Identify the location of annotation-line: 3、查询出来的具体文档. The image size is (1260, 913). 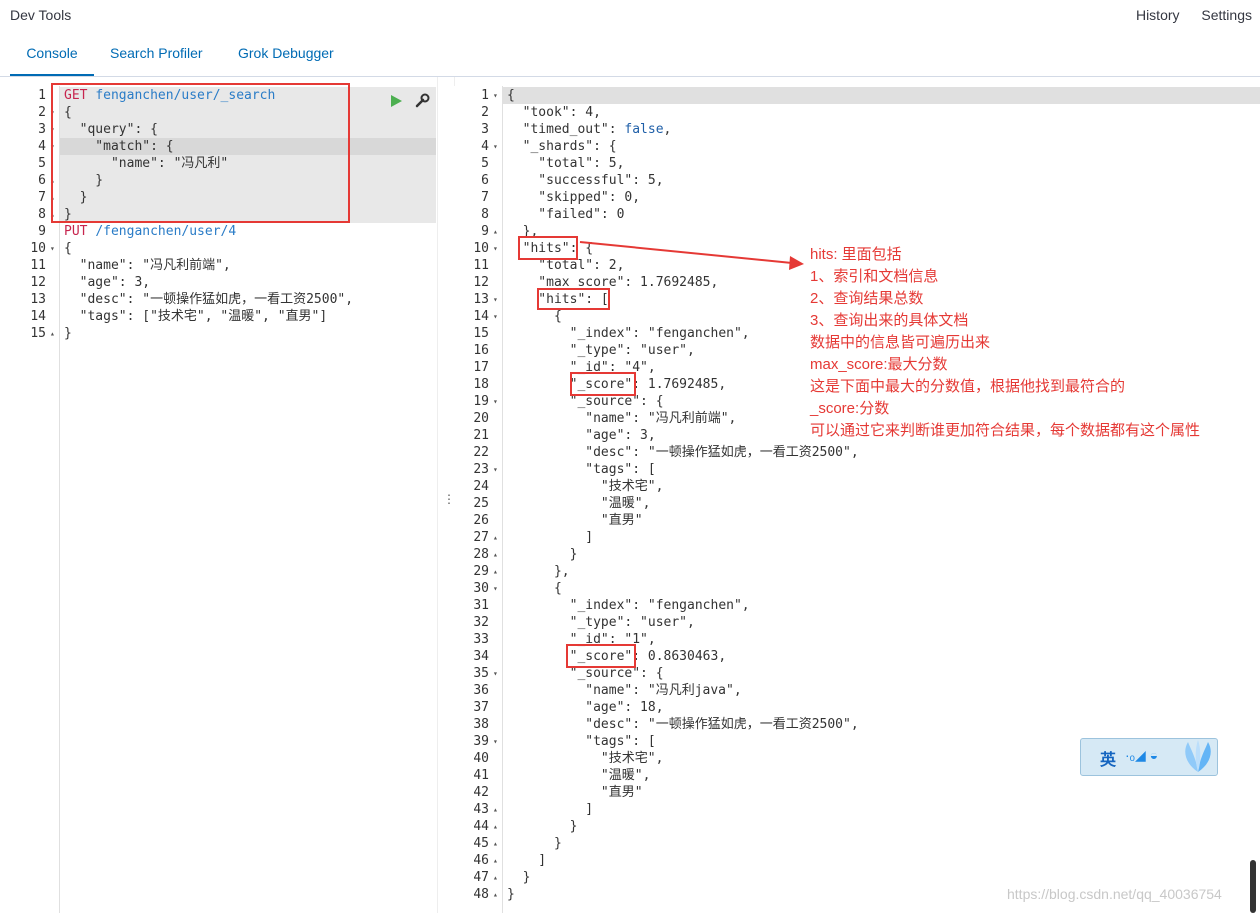
(889, 320).